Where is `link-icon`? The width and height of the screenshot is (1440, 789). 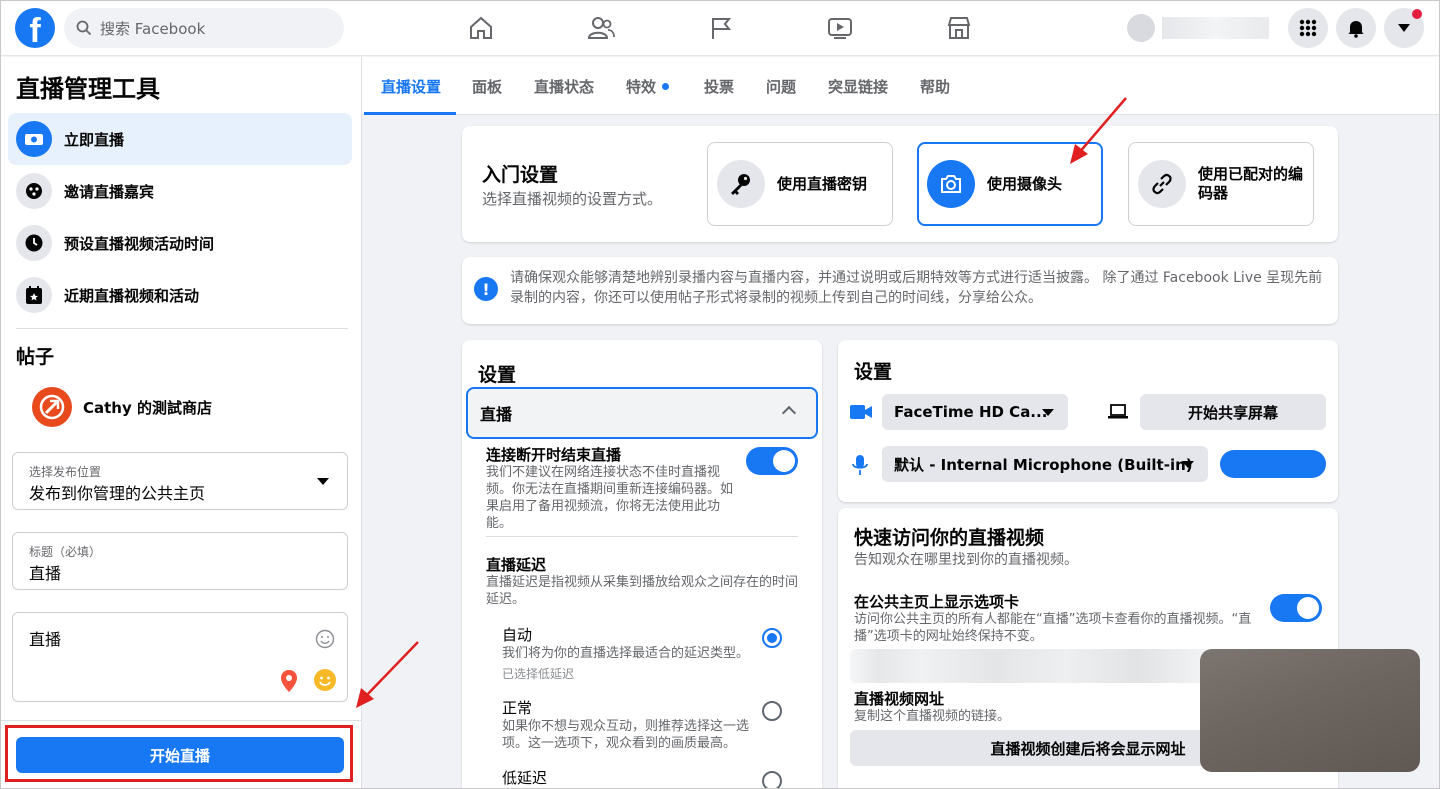 link-icon is located at coordinates (1162, 184).